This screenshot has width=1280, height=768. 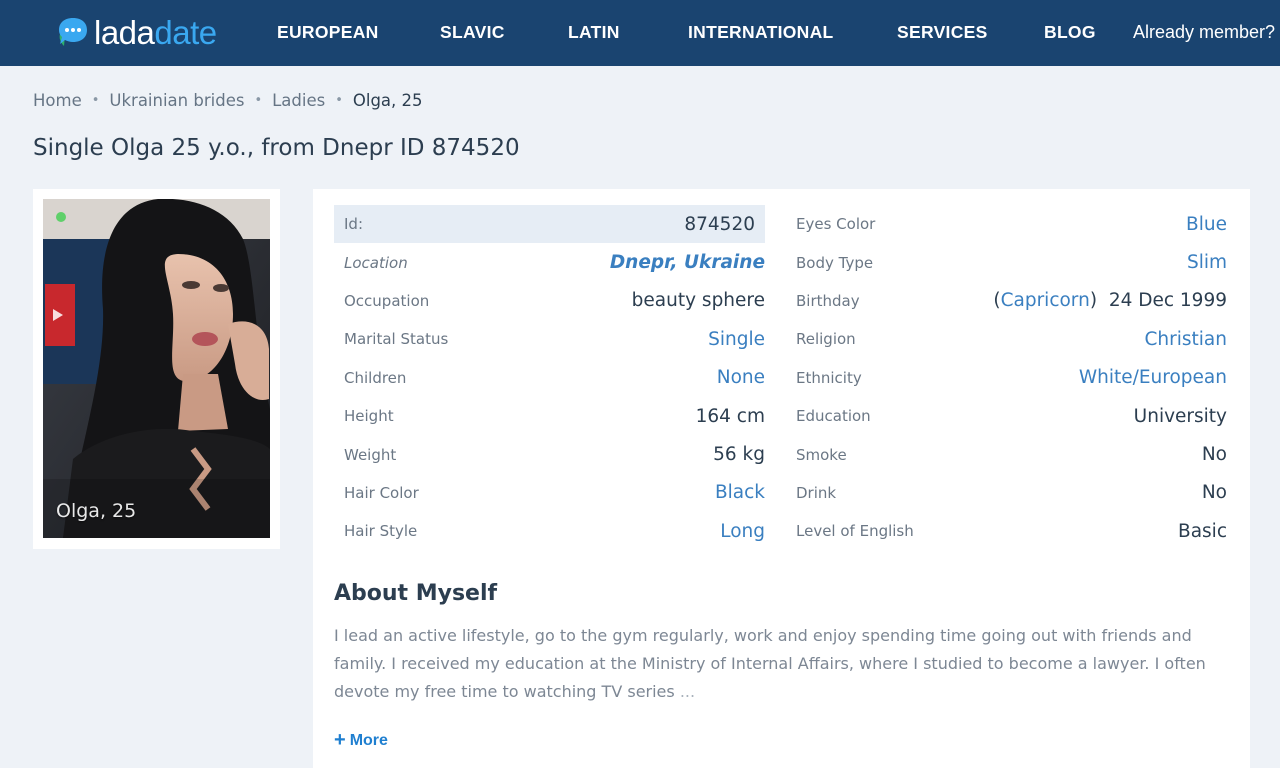 I want to click on breadcrumb-ukrainian-brides: Ukrainian brides, so click(x=176, y=100).